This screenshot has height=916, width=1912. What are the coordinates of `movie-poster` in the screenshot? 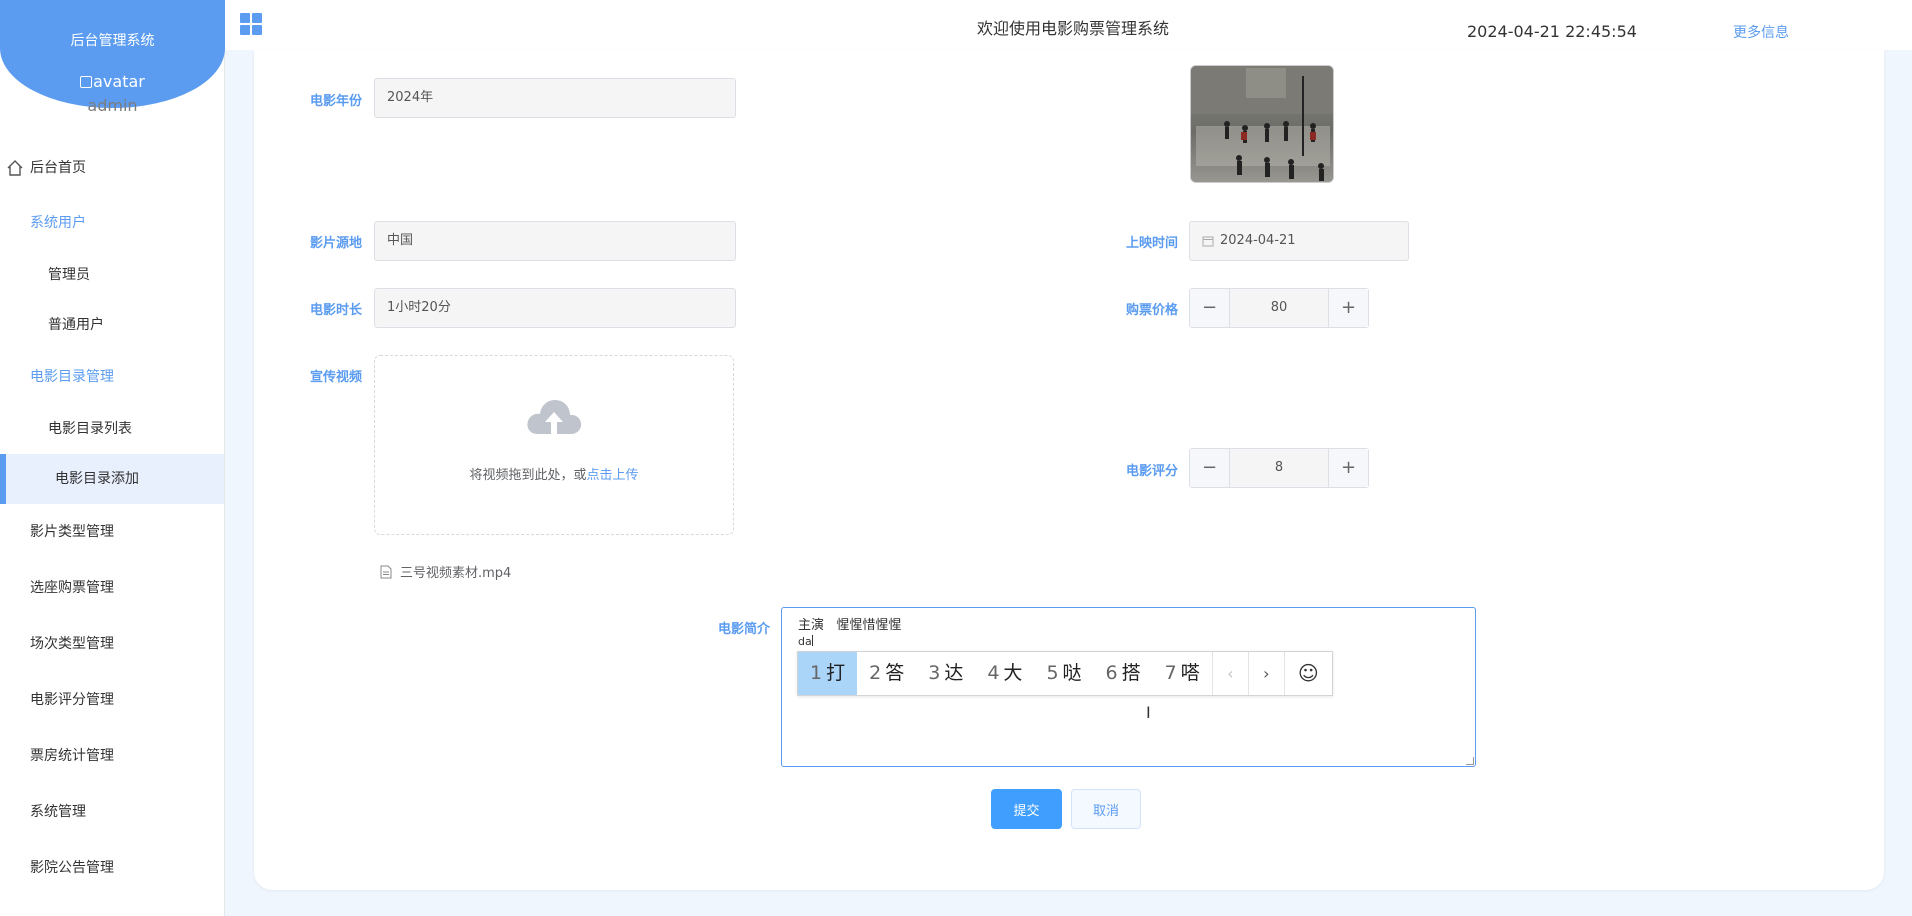 It's located at (1262, 124).